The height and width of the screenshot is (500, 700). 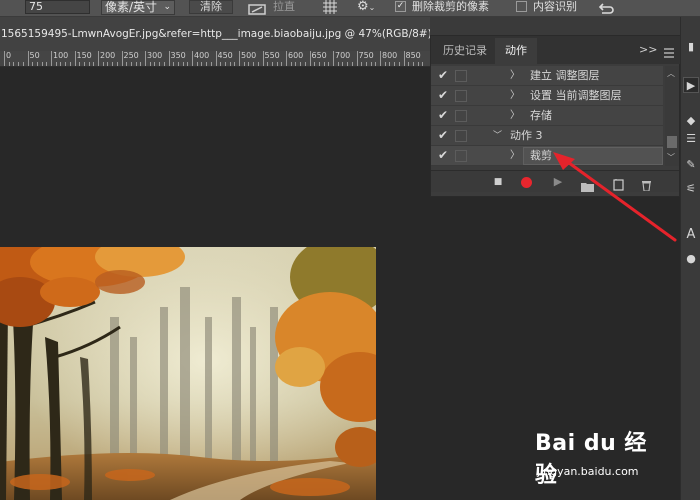 I want to click on unit-select-label: 像素/英寸, so click(x=131, y=7).